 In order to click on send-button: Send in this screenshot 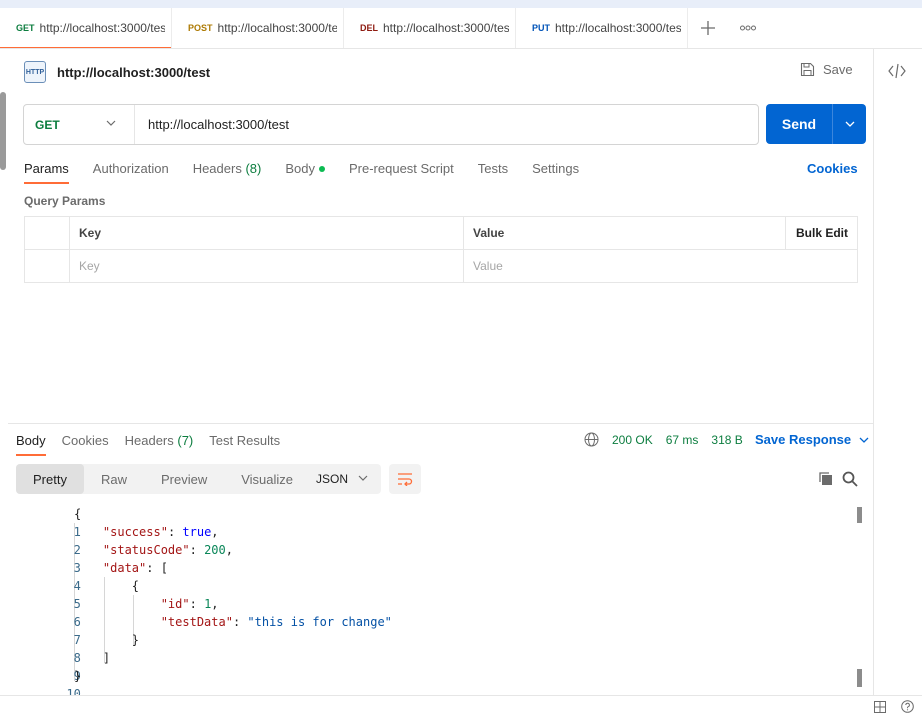, I will do `click(799, 124)`.